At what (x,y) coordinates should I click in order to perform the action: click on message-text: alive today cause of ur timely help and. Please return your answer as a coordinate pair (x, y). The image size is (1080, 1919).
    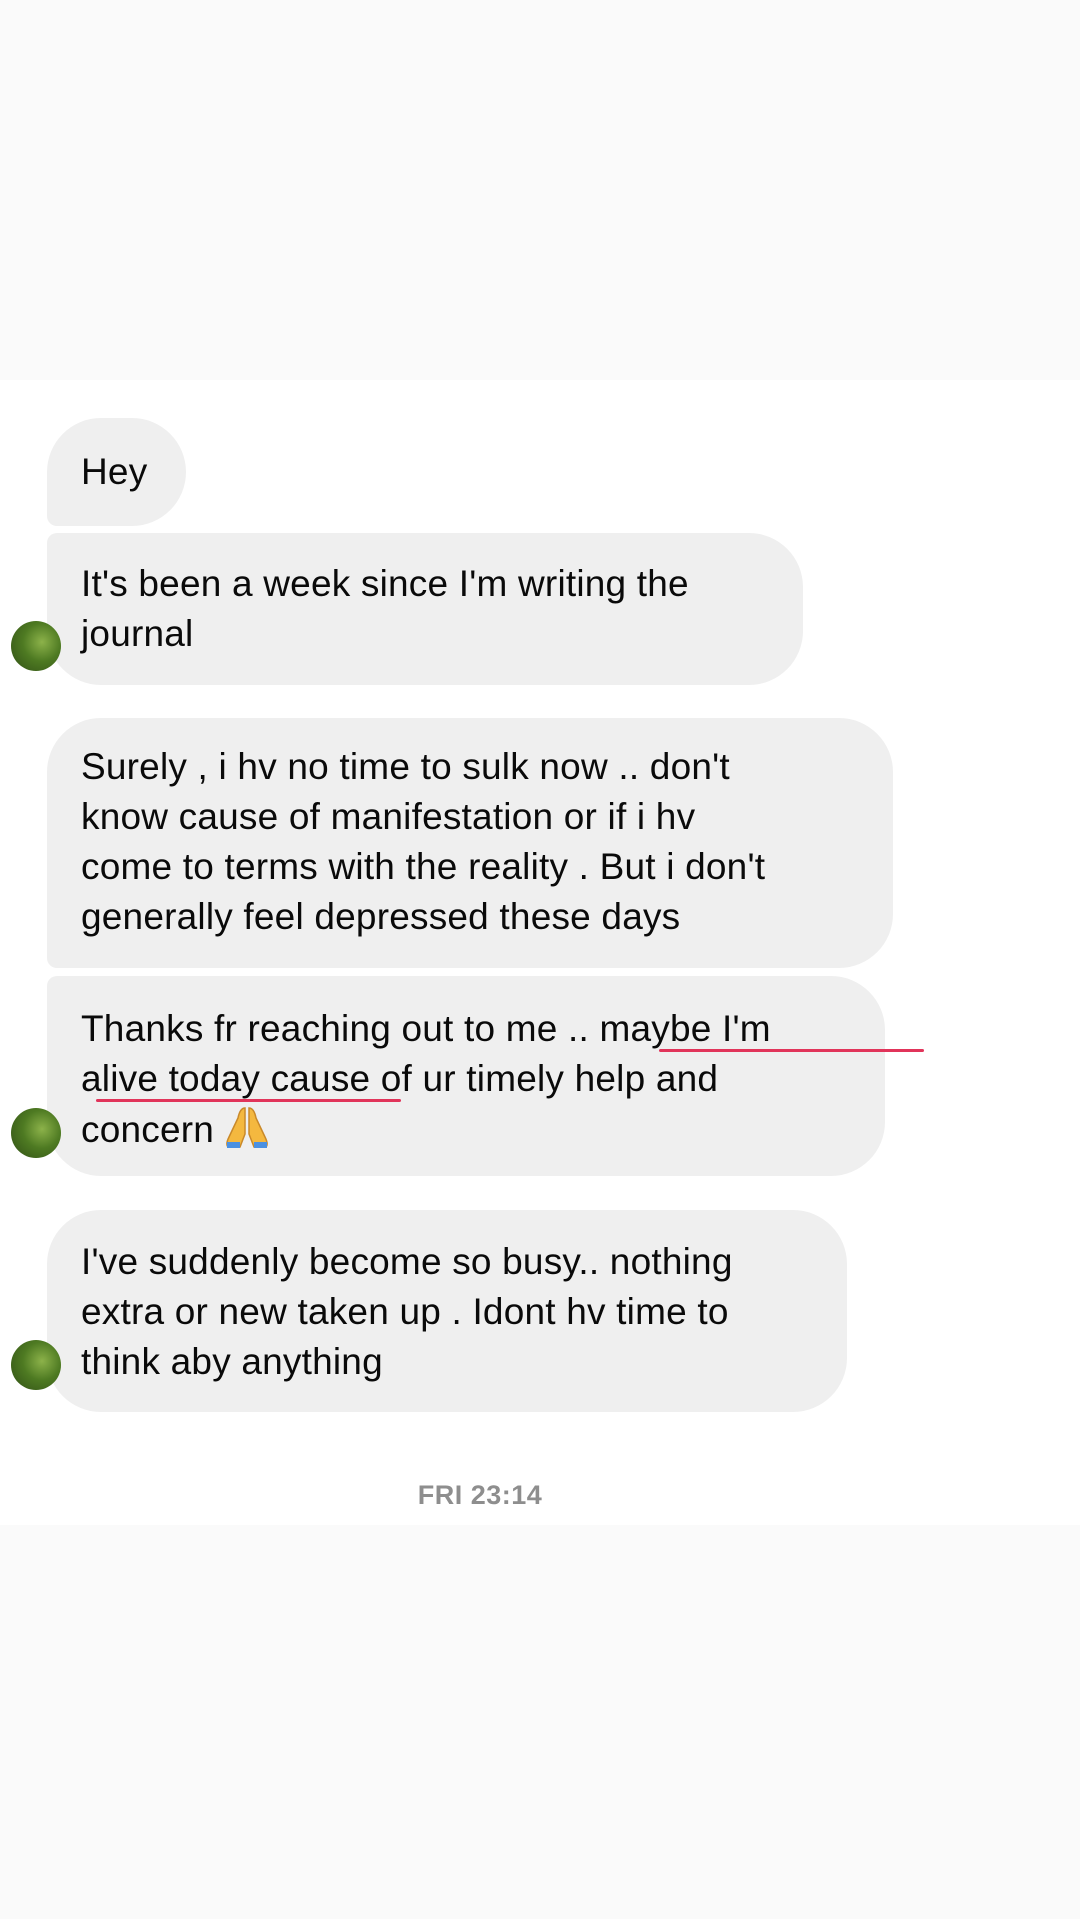
    Looking at the image, I should click on (400, 1078).